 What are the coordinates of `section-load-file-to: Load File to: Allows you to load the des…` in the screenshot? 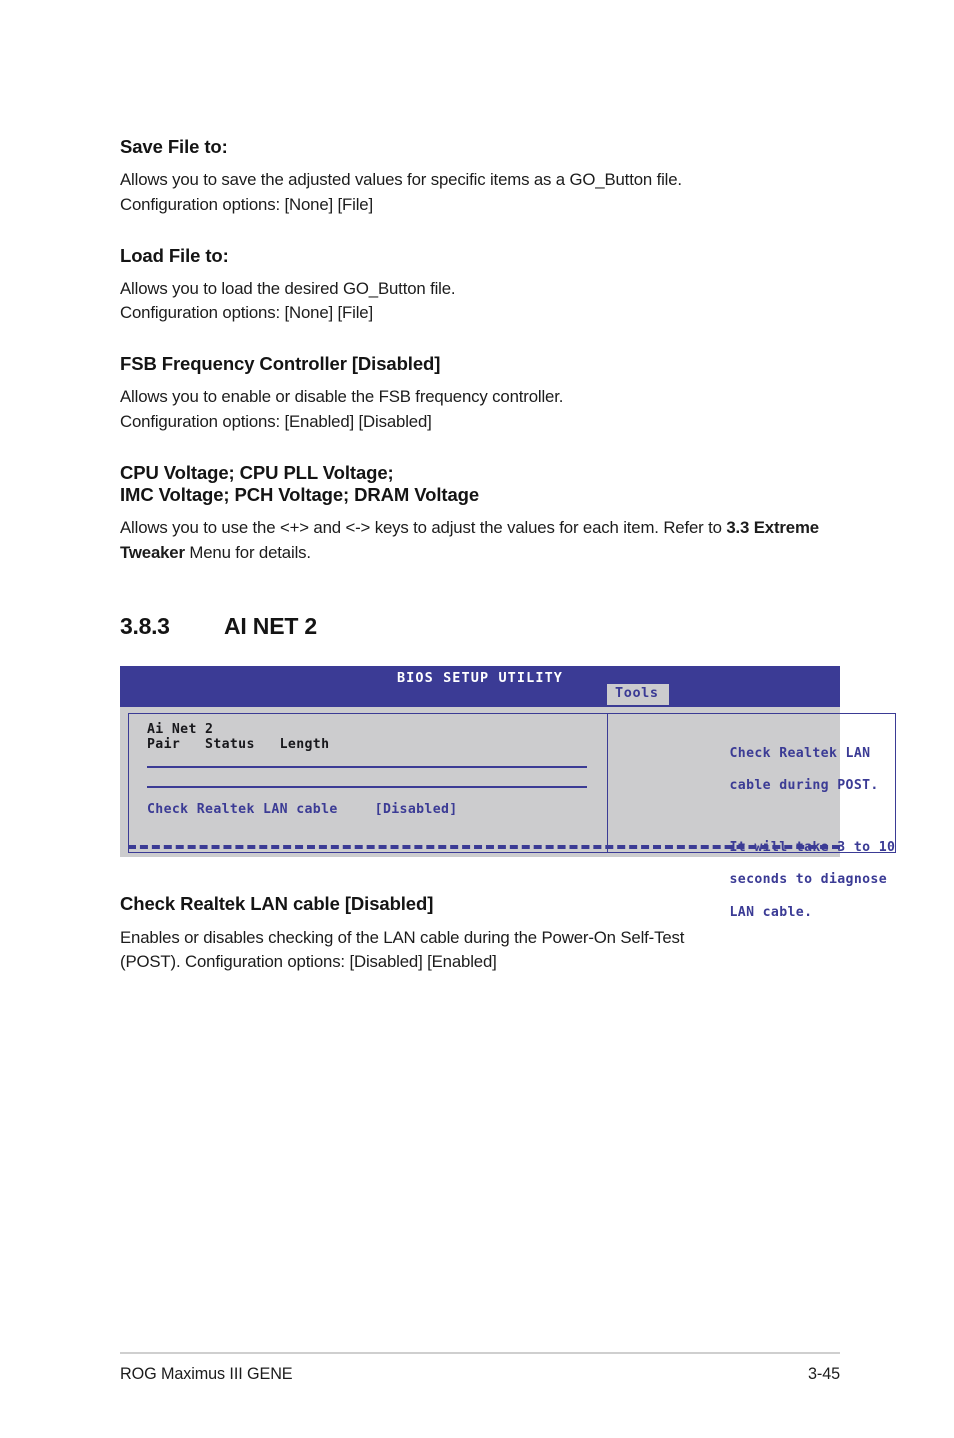 It's located at (480, 286).